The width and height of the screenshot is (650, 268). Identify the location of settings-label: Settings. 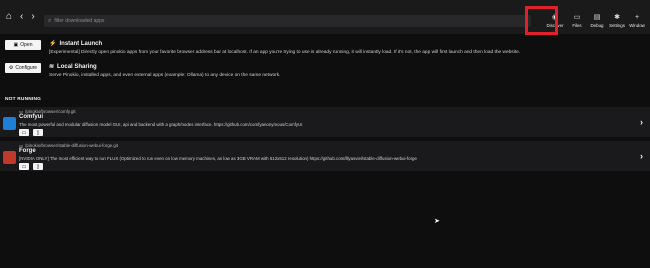
(617, 25).